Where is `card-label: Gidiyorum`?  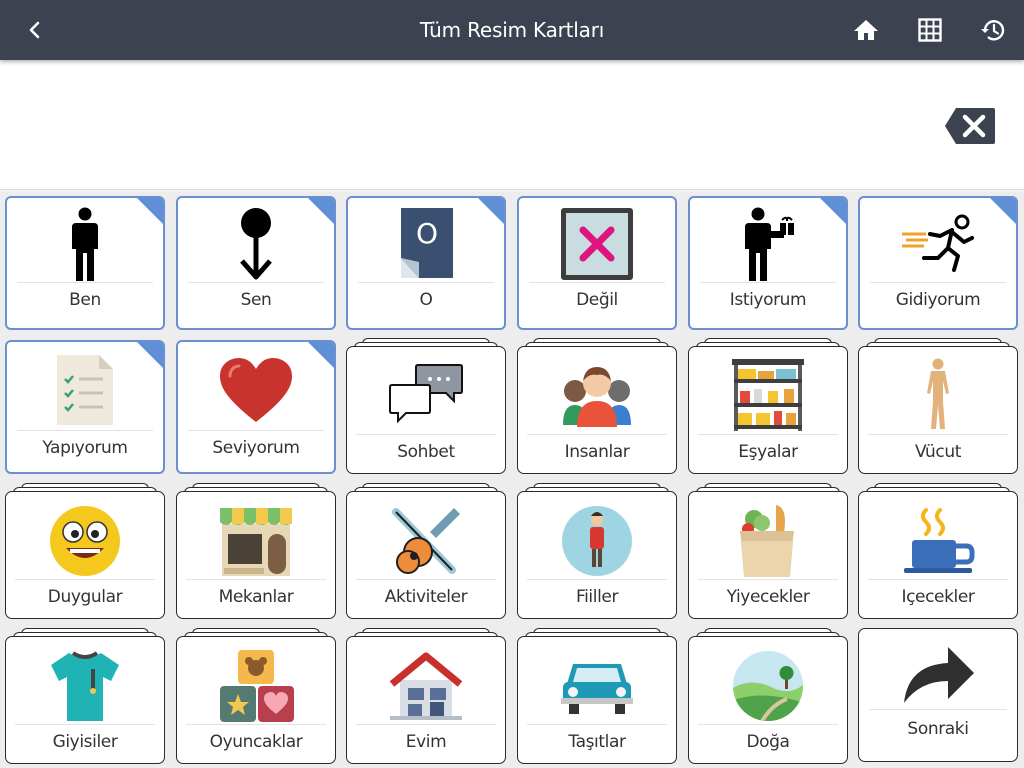
card-label: Gidiyorum is located at coordinates (938, 300).